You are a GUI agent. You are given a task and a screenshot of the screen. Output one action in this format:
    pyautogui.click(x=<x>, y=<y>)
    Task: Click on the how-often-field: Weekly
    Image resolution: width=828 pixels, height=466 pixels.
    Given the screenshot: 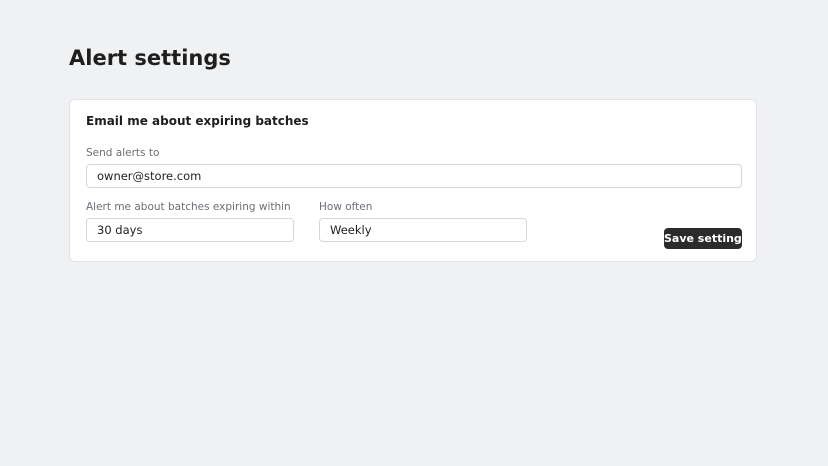 What is the action you would take?
    pyautogui.click(x=423, y=230)
    